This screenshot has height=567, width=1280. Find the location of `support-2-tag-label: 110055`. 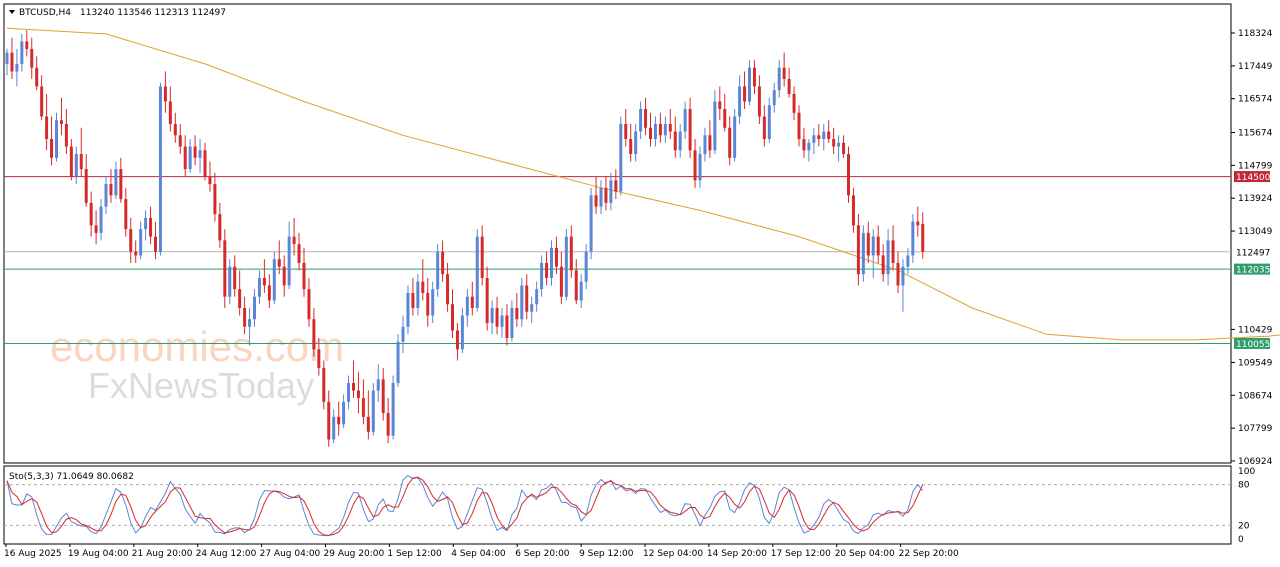

support-2-tag-label: 110055 is located at coordinates (1253, 345).